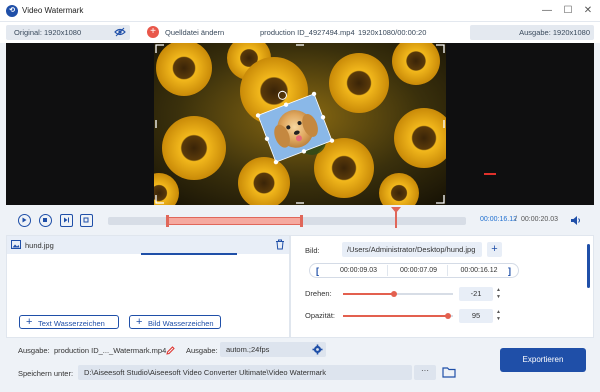 The height and width of the screenshot is (392, 600). What do you see at coordinates (448, 316) in the screenshot?
I see `opacity-slider-knob` at bounding box center [448, 316].